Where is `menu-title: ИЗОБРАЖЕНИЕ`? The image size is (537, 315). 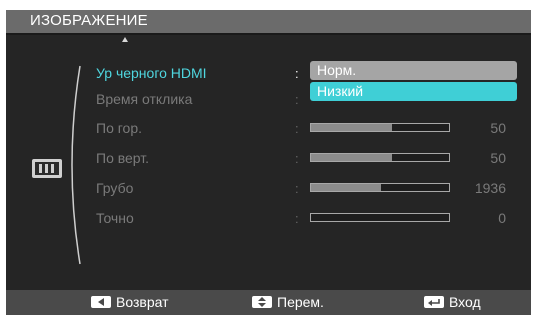 menu-title: ИЗОБРАЖЕНИЕ is located at coordinates (89, 20).